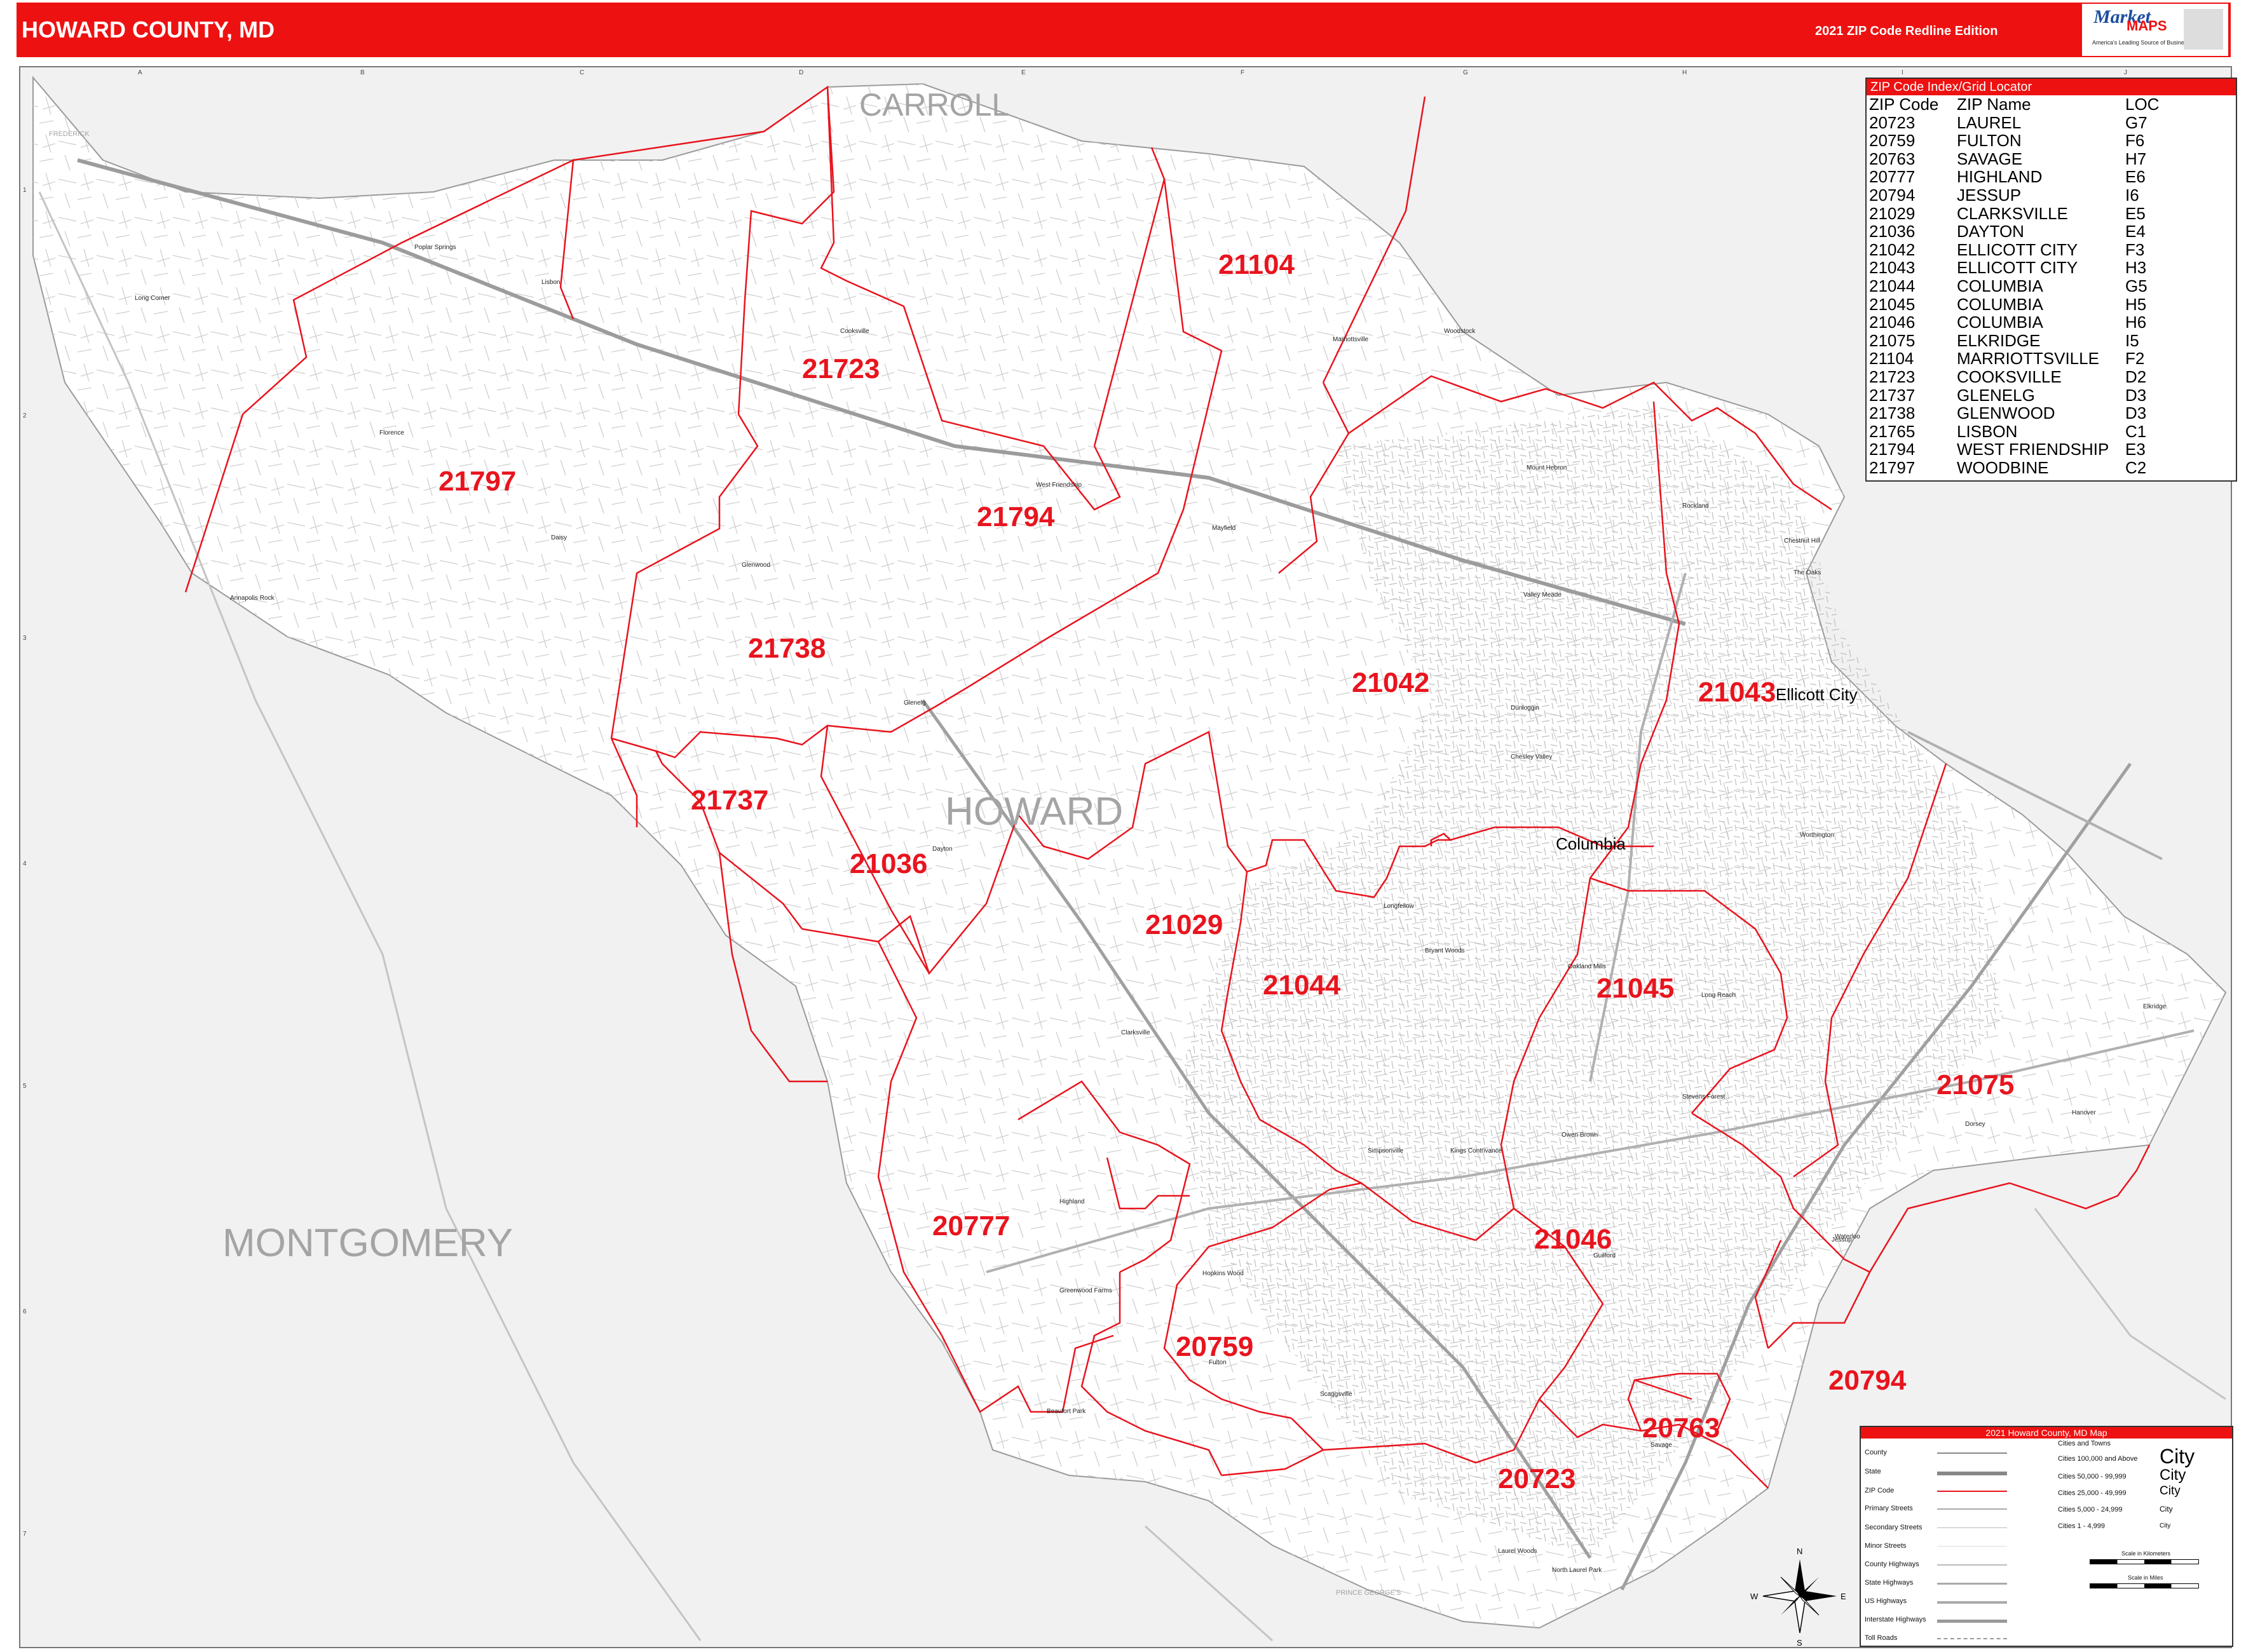 Image resolution: width=2246 pixels, height=1652 pixels. I want to click on index-cell-zip: 20759, so click(1893, 141).